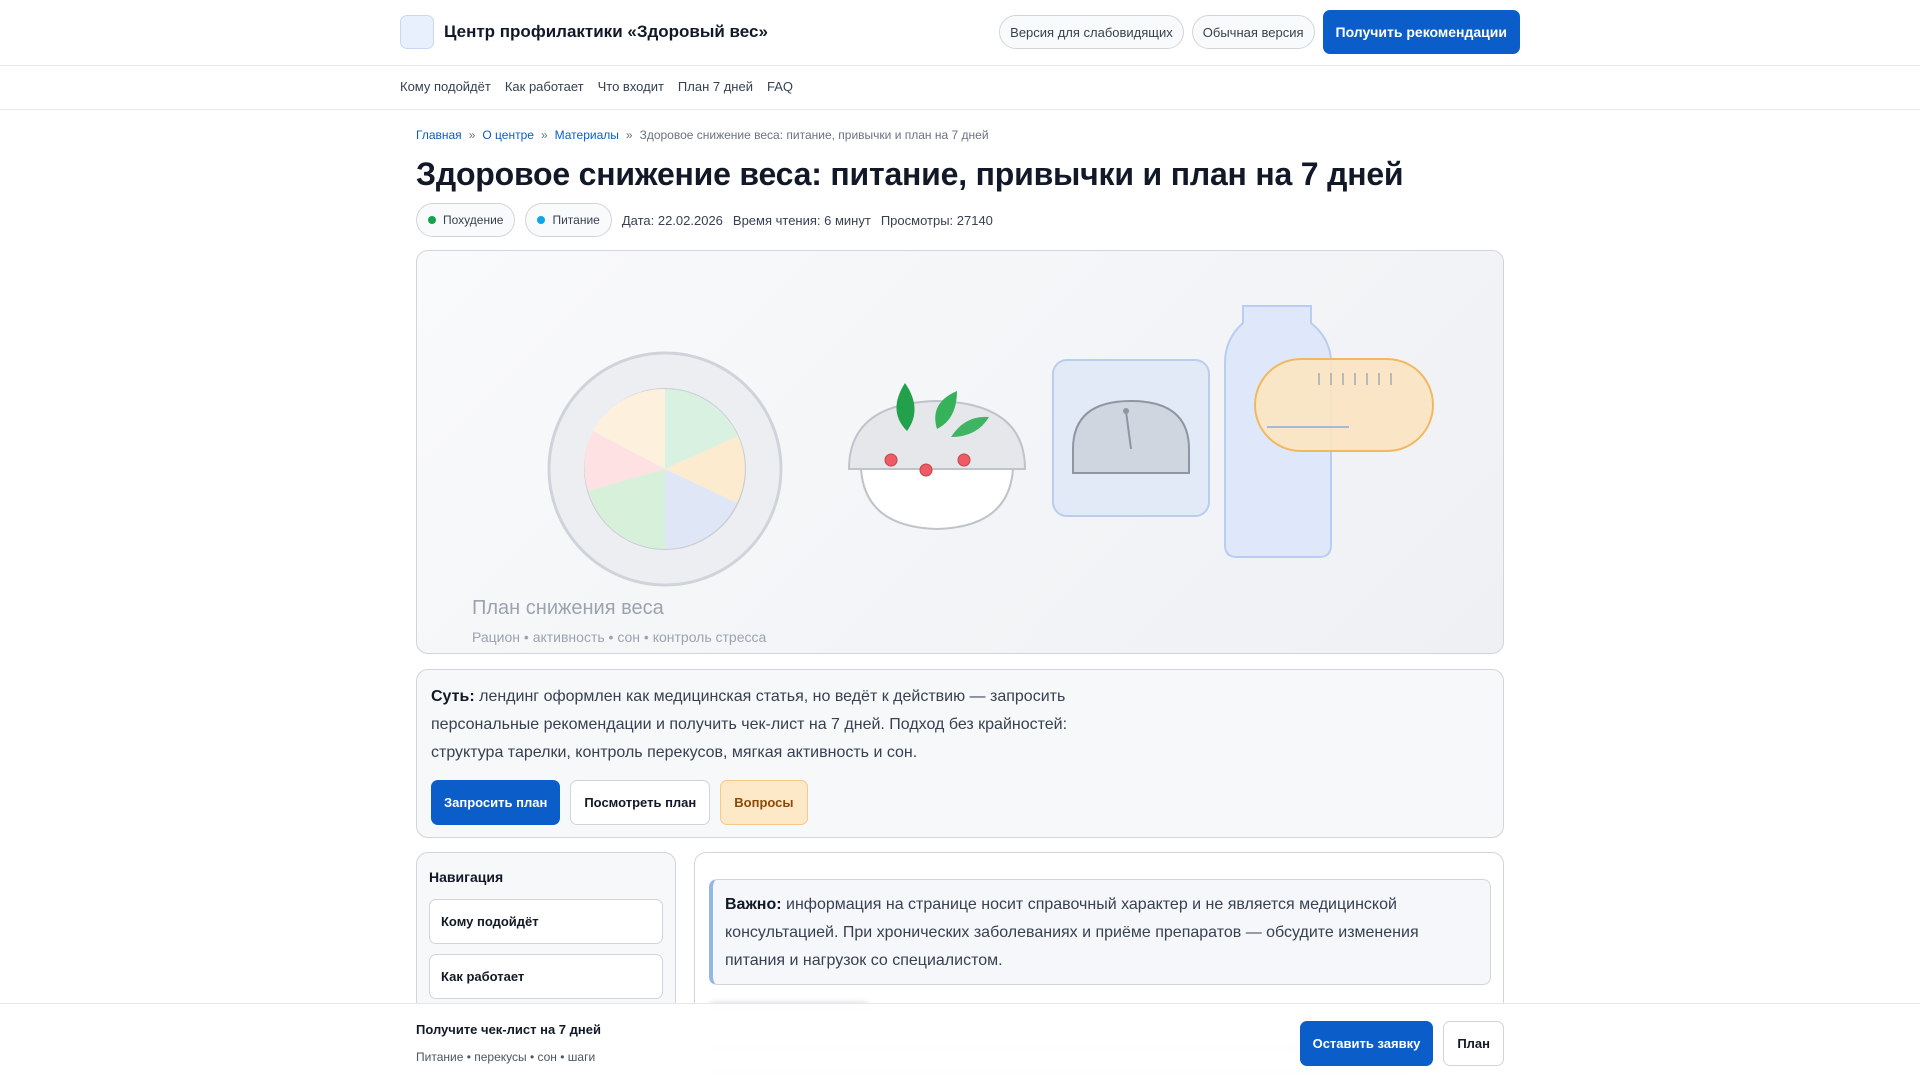  Describe the element at coordinates (1253, 32) in the screenshot. I see `normal-version-button: Обычная версия` at that location.